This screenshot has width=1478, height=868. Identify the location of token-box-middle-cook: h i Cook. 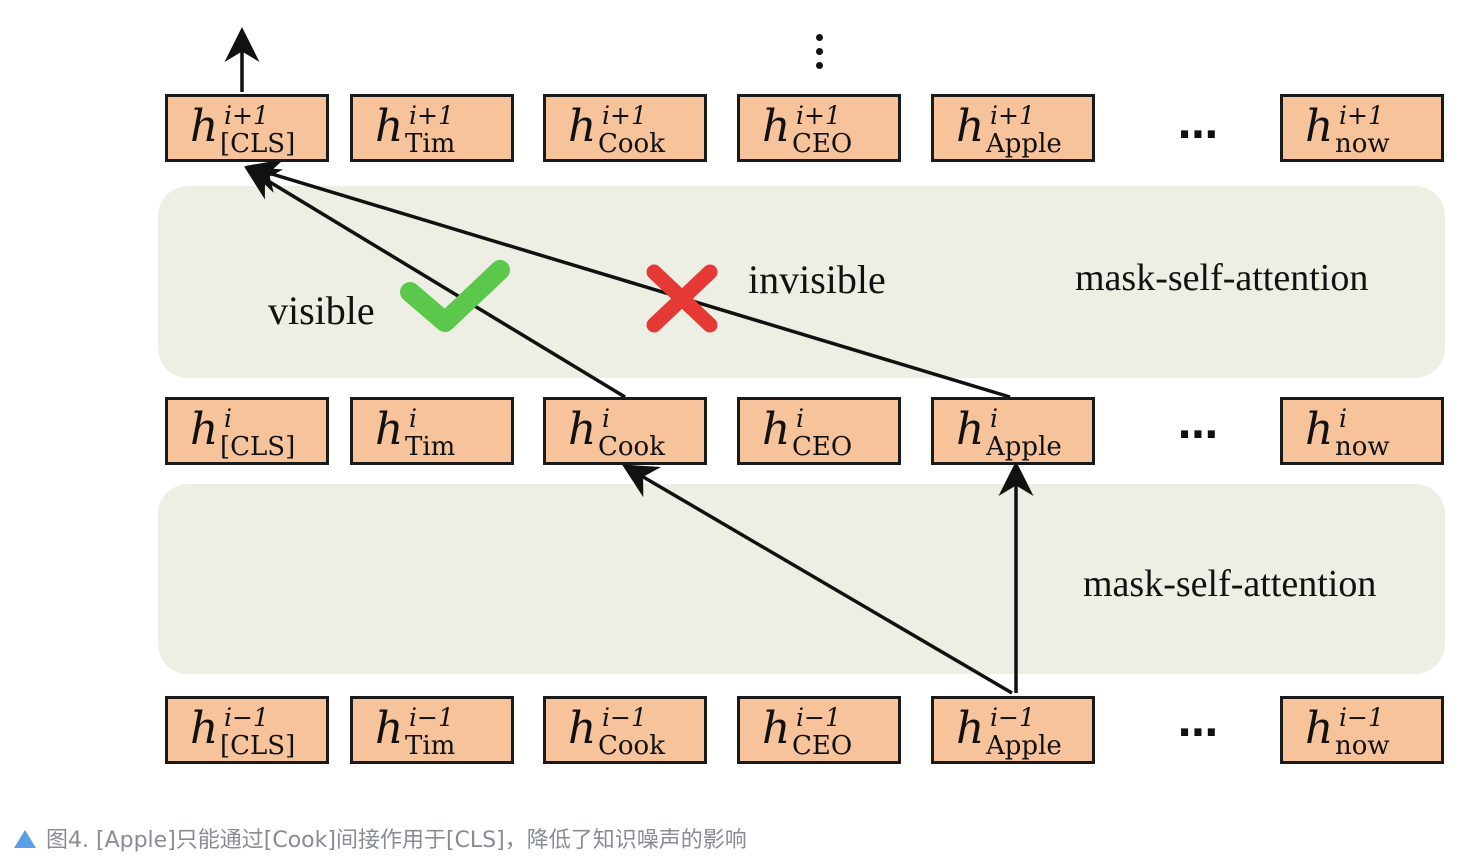
(625, 431).